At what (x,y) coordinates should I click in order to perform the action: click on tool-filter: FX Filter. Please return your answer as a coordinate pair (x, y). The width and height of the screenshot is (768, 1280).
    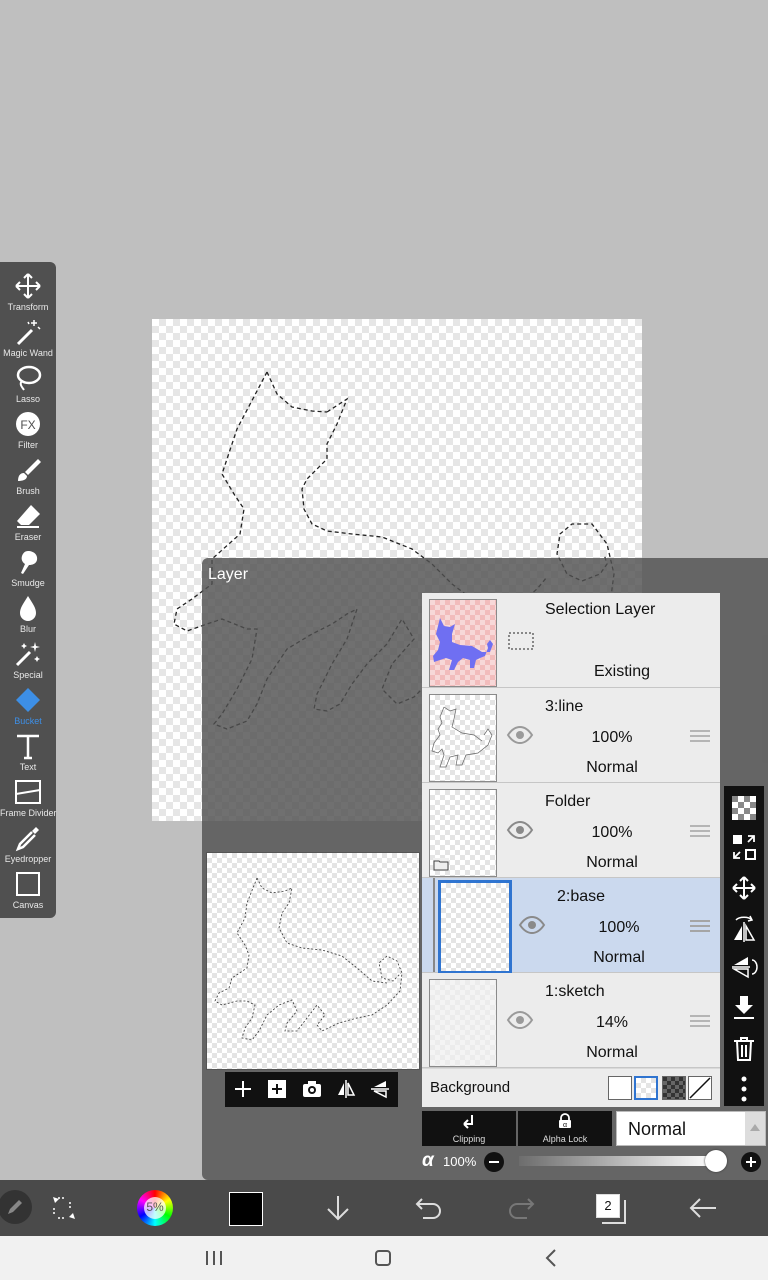
    Looking at the image, I should click on (28, 431).